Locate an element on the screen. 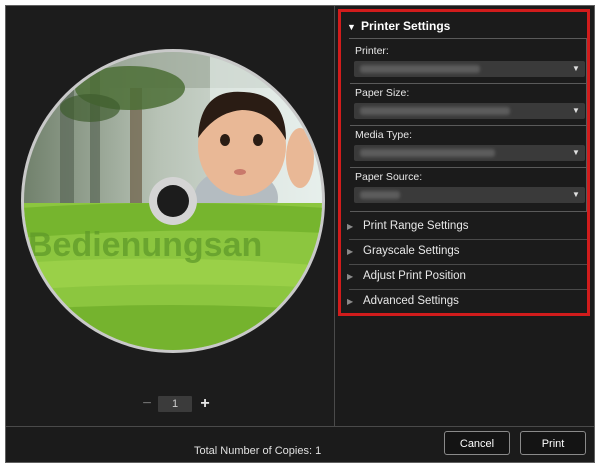 This screenshot has width=600, height=468. adjust-print-position-header: ▶ Adjust Print Position is located at coordinates (465, 276).